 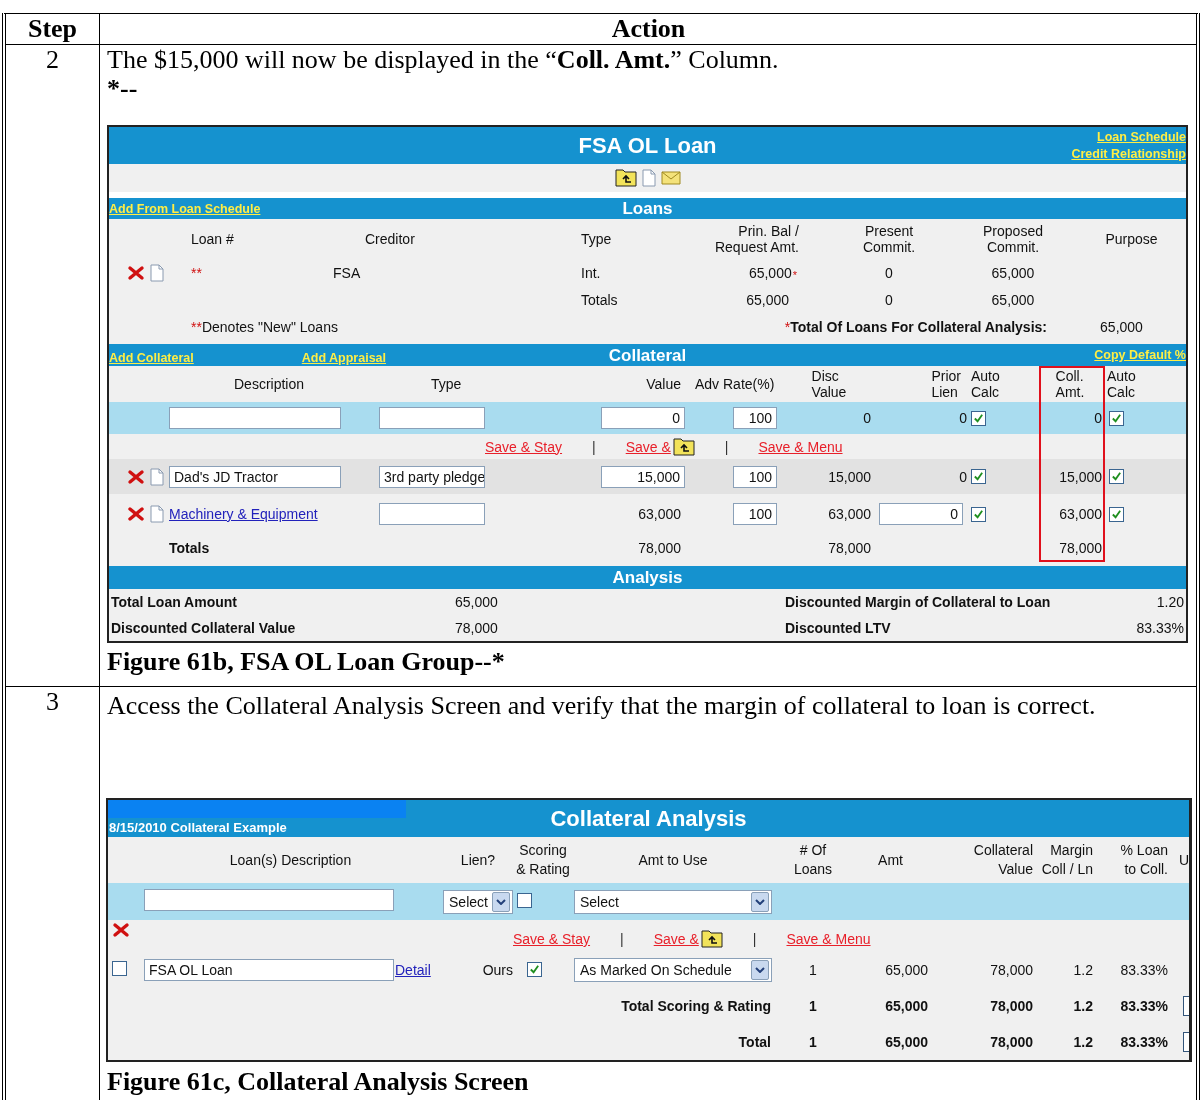 What do you see at coordinates (255, 476) in the screenshot?
I see `description-field: Dad's JD Tractor` at bounding box center [255, 476].